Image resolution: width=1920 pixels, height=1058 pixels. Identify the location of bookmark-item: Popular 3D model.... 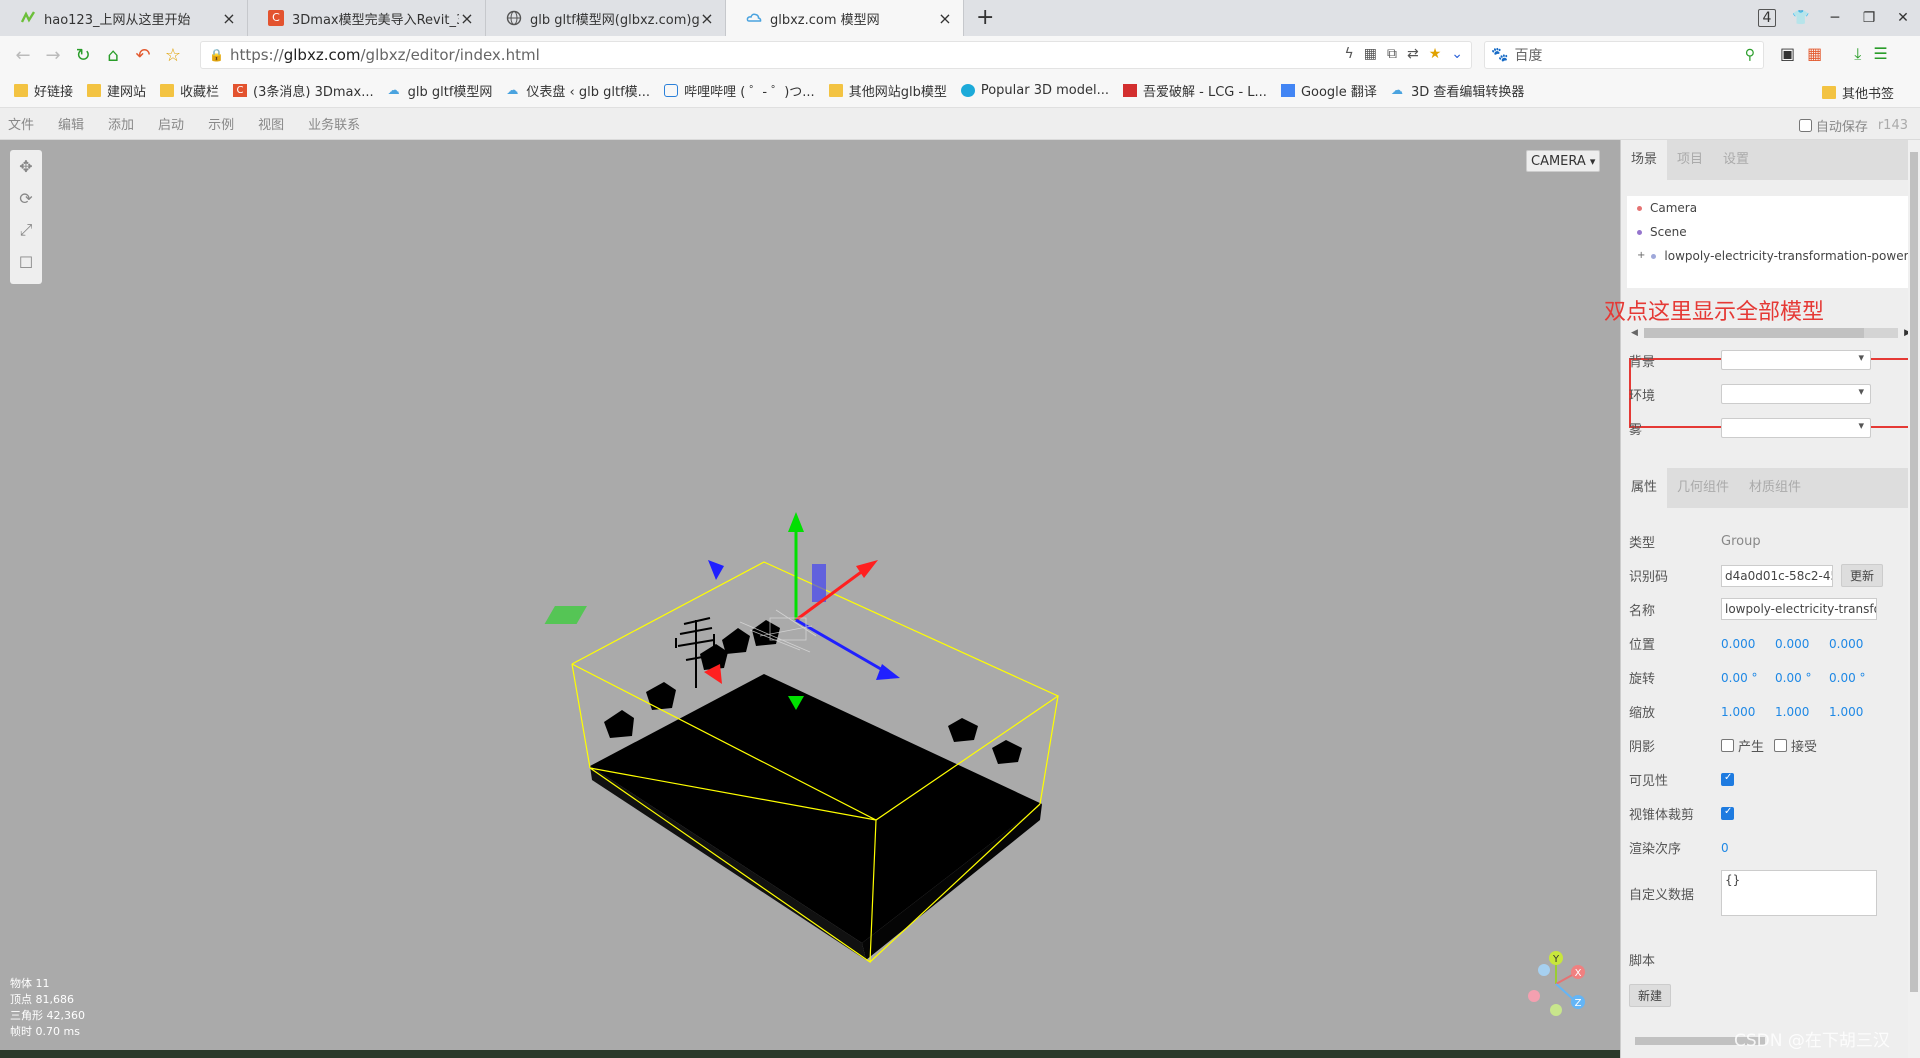
(1034, 90).